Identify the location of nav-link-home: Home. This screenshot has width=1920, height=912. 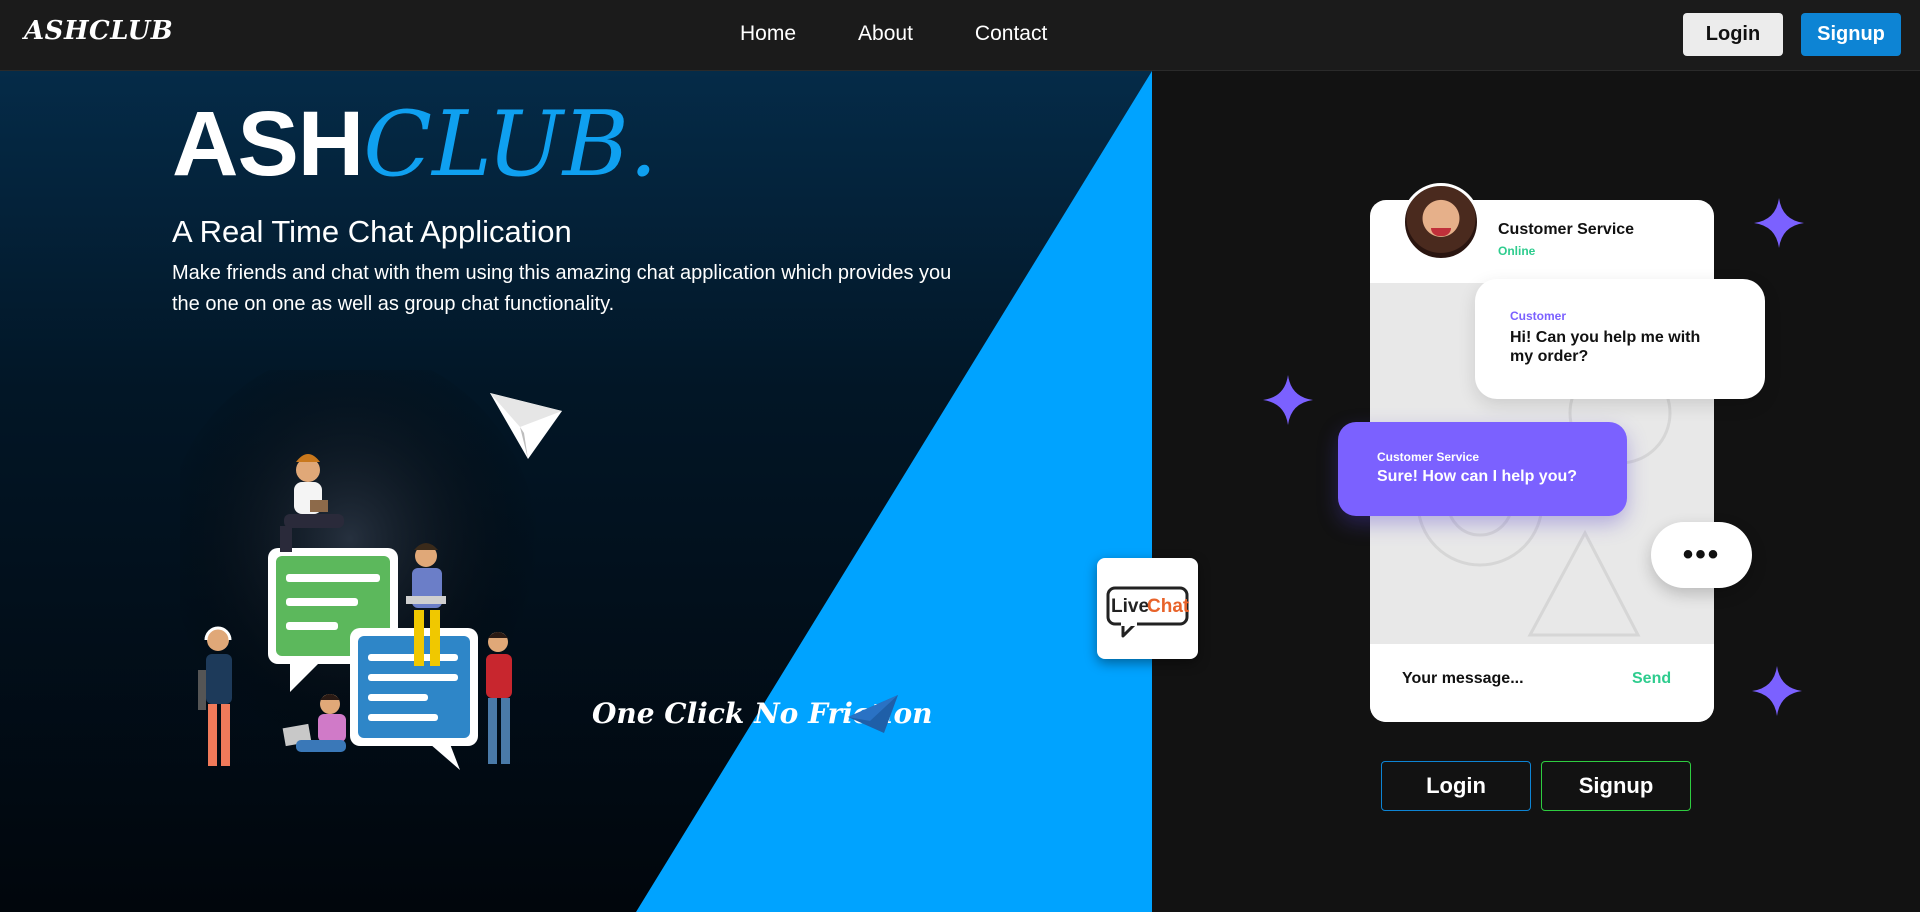
(768, 34).